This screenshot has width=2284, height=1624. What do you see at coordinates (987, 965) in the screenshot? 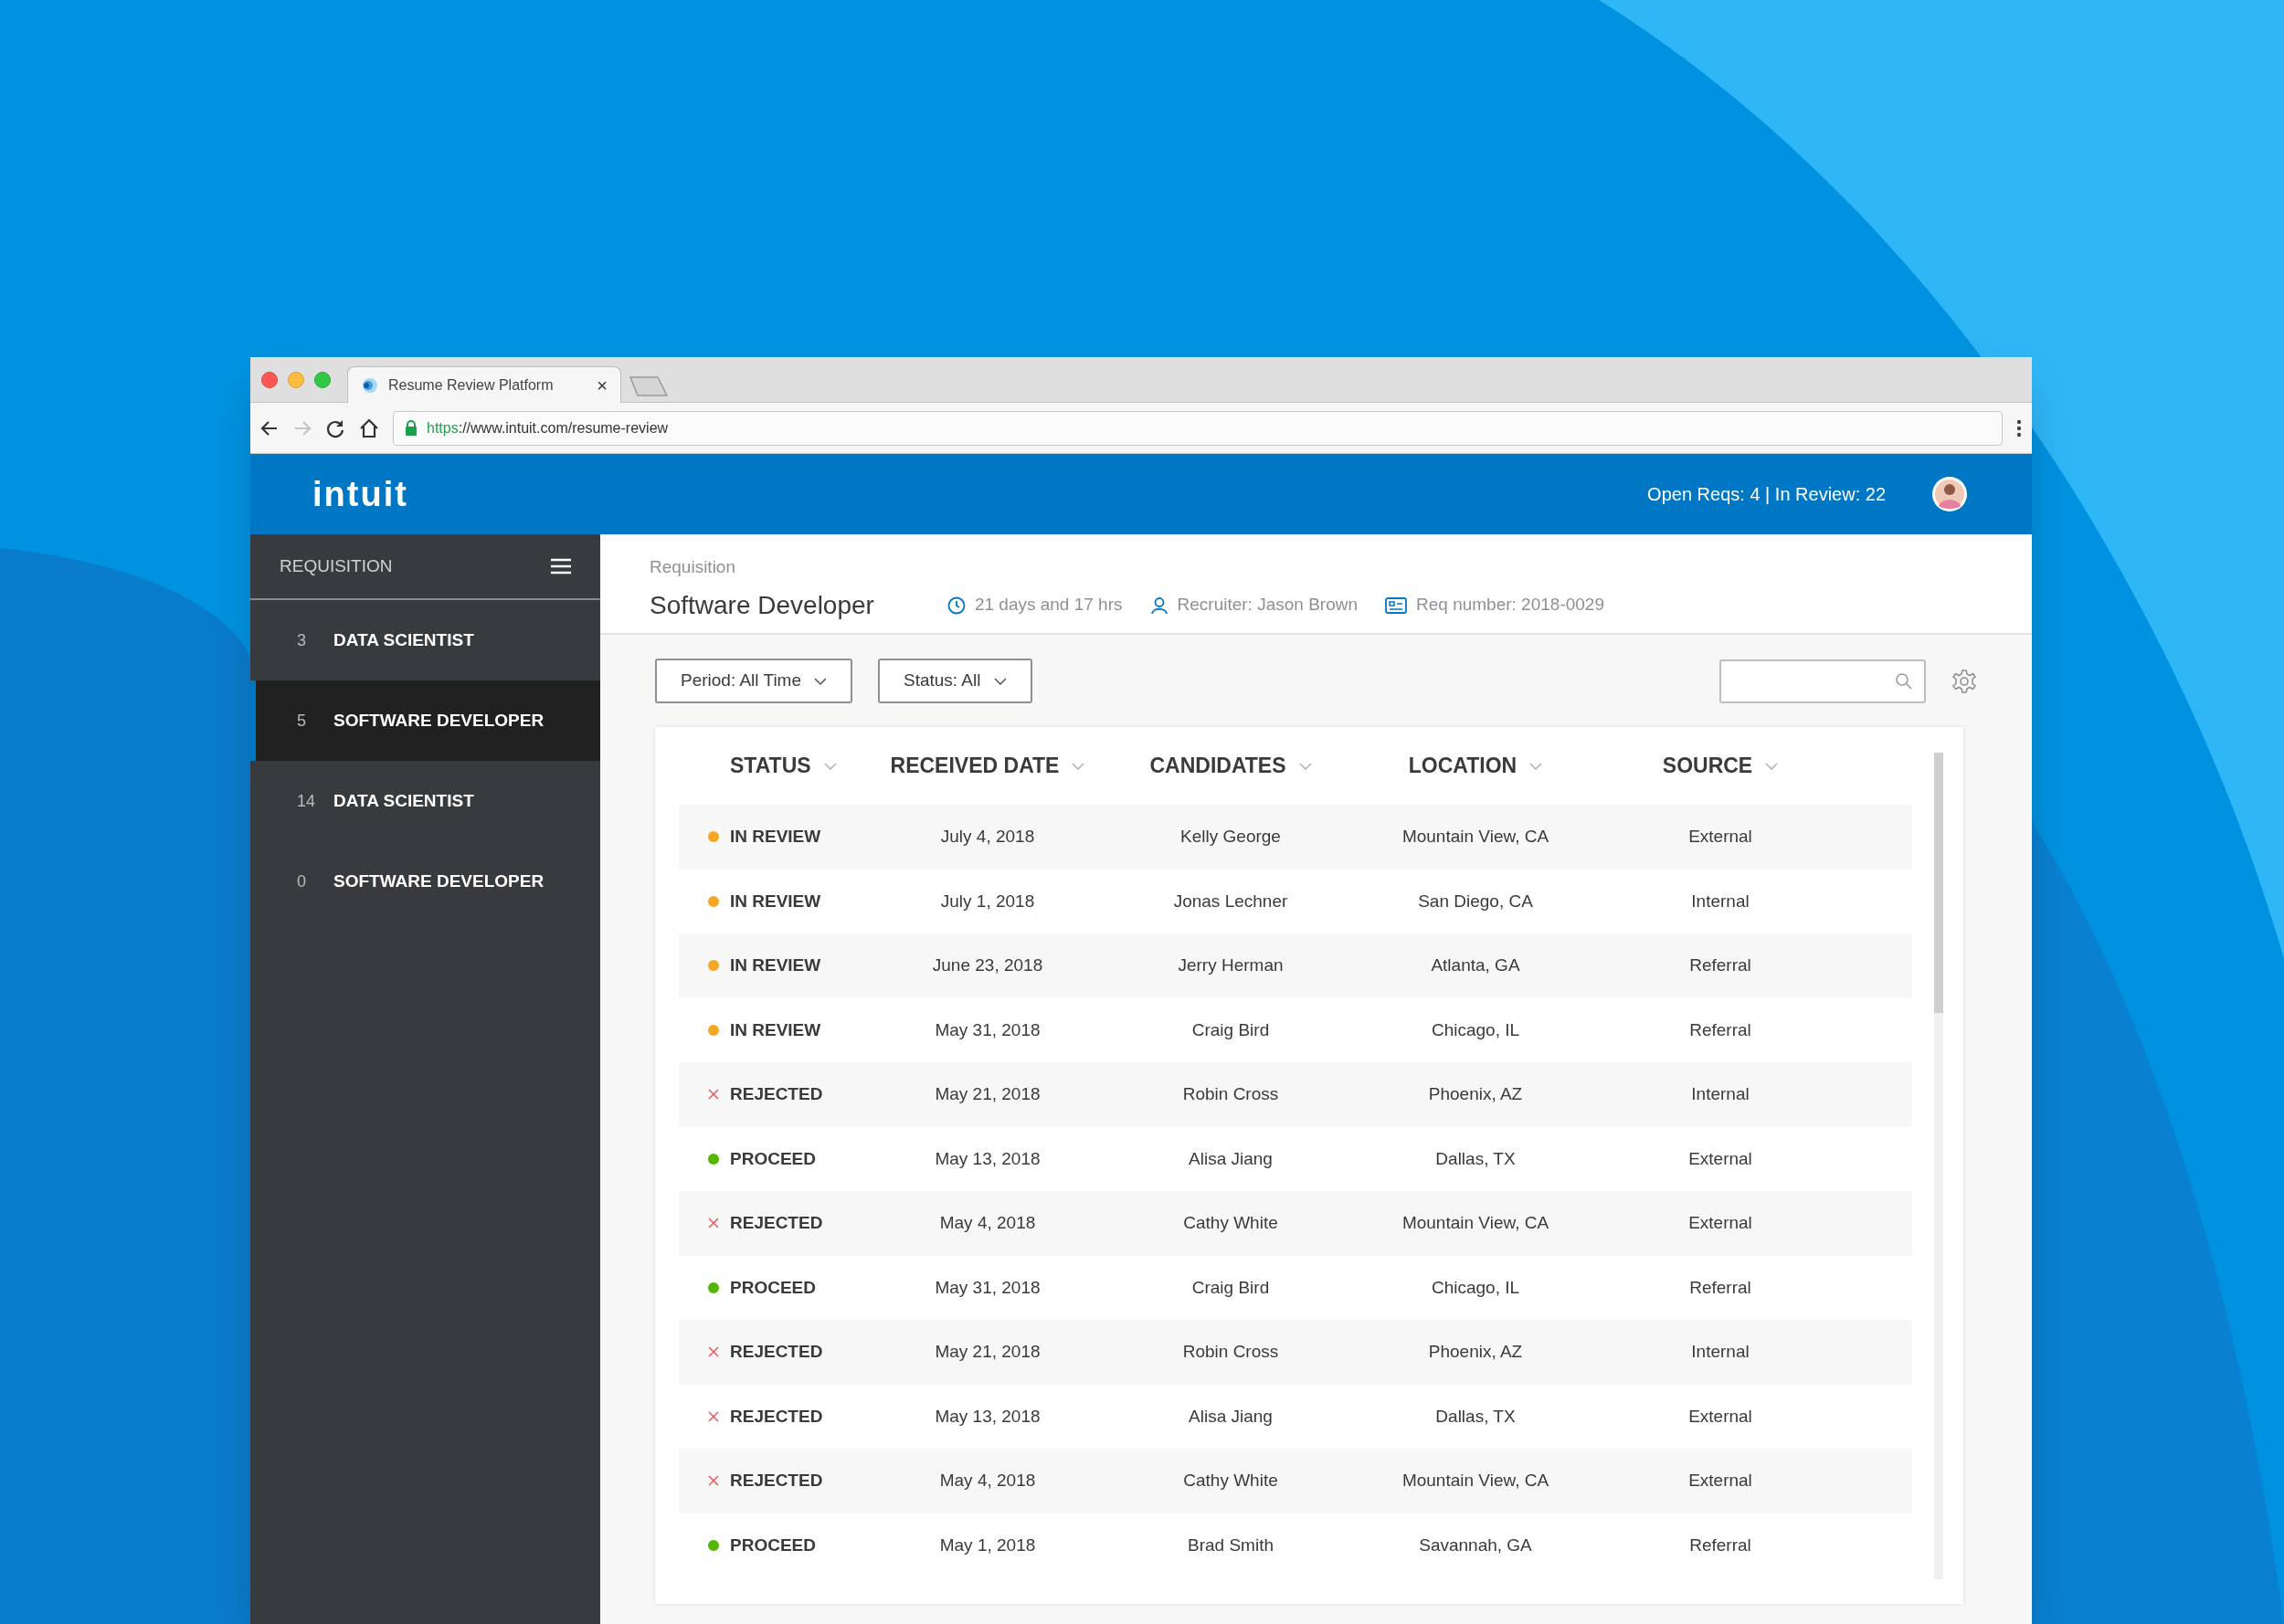
I see `table-cell-text: June 23, 2018` at bounding box center [987, 965].